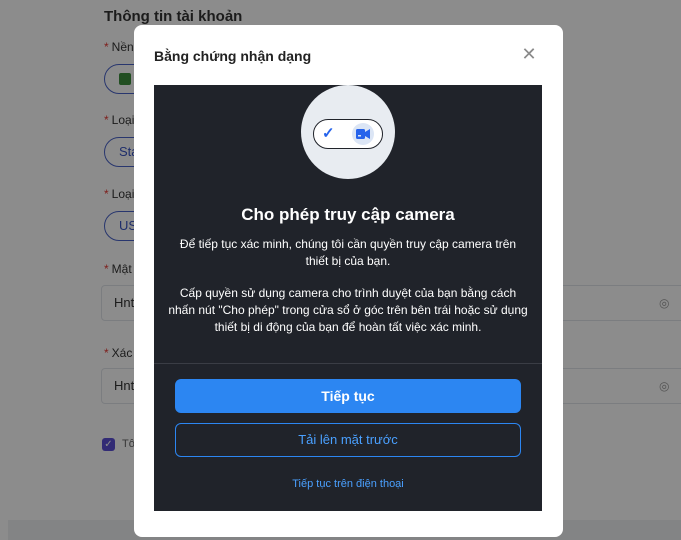  I want to click on camera-icon, so click(363, 134).